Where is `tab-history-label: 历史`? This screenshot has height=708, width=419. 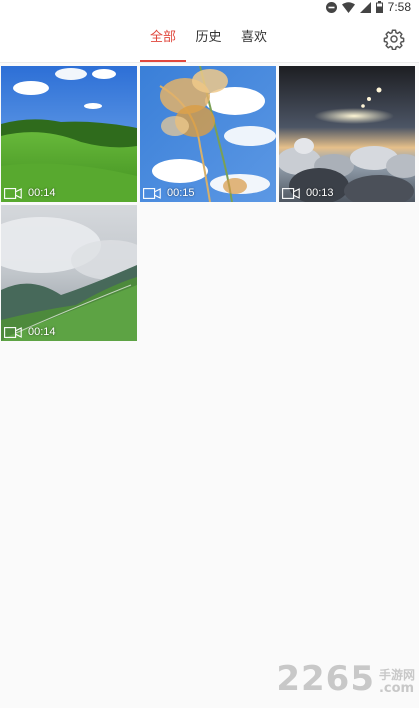 tab-history-label: 历史 is located at coordinates (208, 37).